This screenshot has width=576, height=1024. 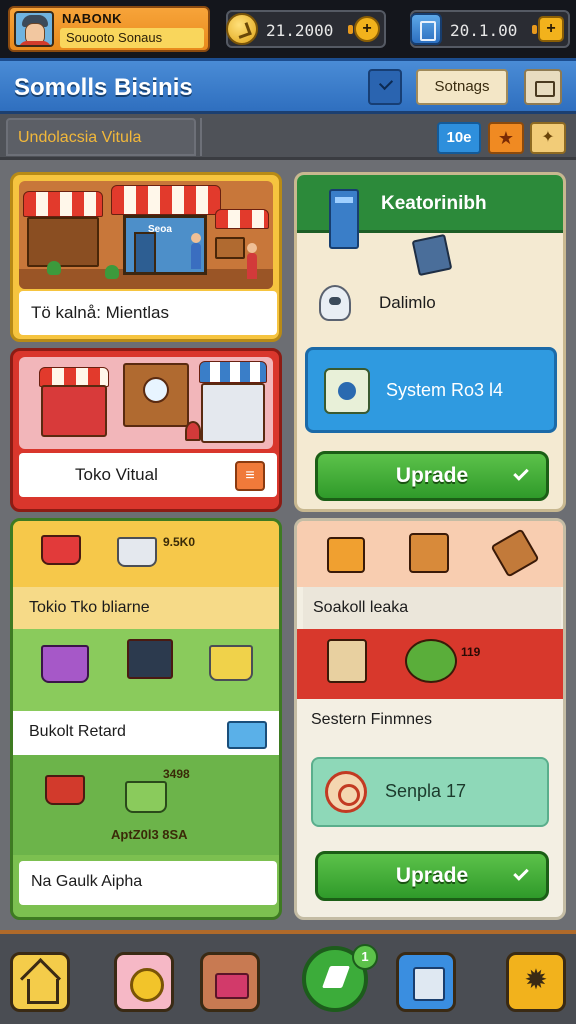 I want to click on sample-panel: Senpla 17, so click(x=430, y=792).